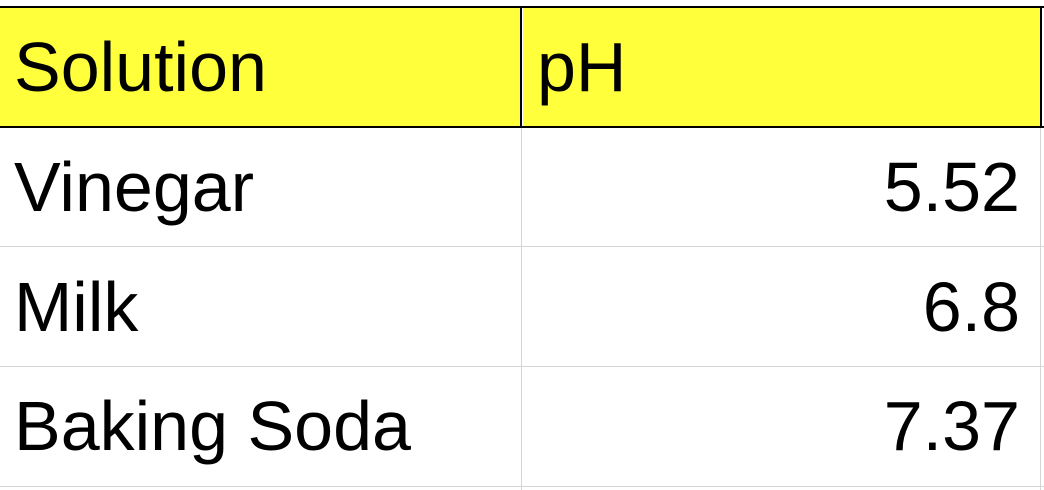 Image resolution: width=1044 pixels, height=490 pixels. What do you see at coordinates (260, 306) in the screenshot?
I see `cell-solution-row-2: Milk` at bounding box center [260, 306].